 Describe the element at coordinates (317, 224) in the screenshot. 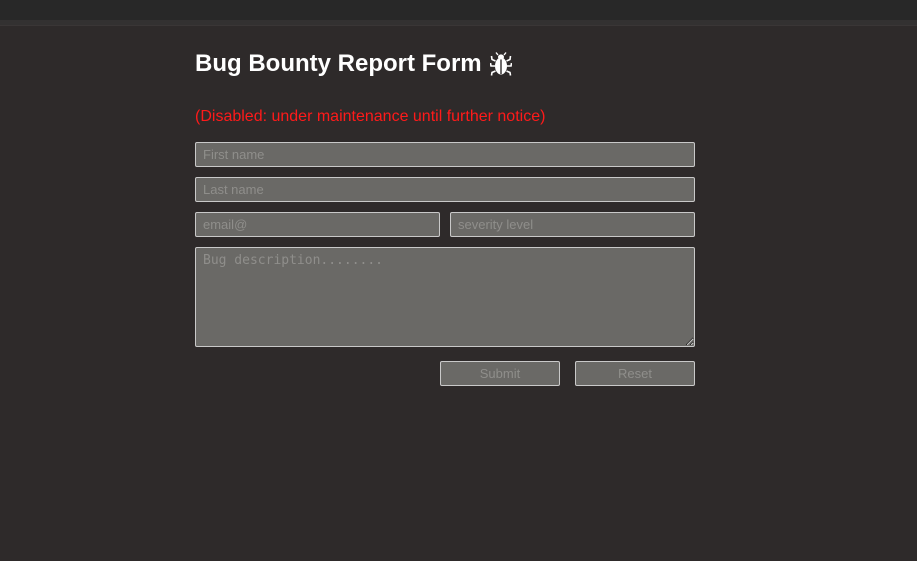

I see `email-input` at that location.